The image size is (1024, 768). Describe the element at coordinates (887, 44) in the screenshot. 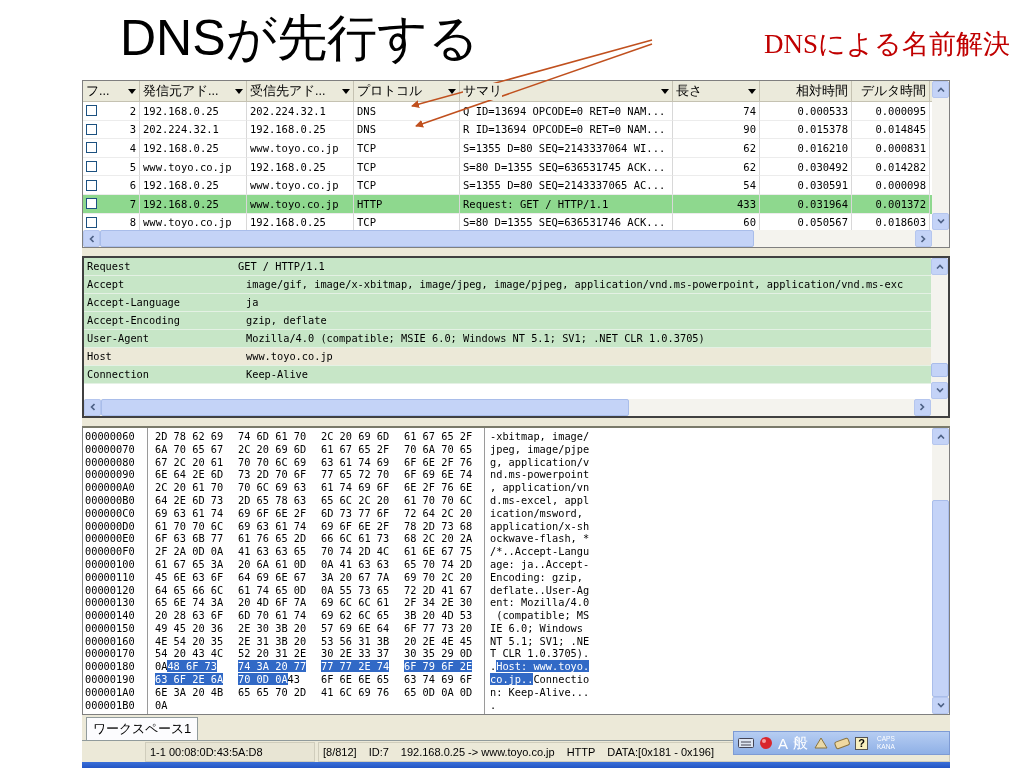

I see `callout-text: DNSによる名前解決` at that location.